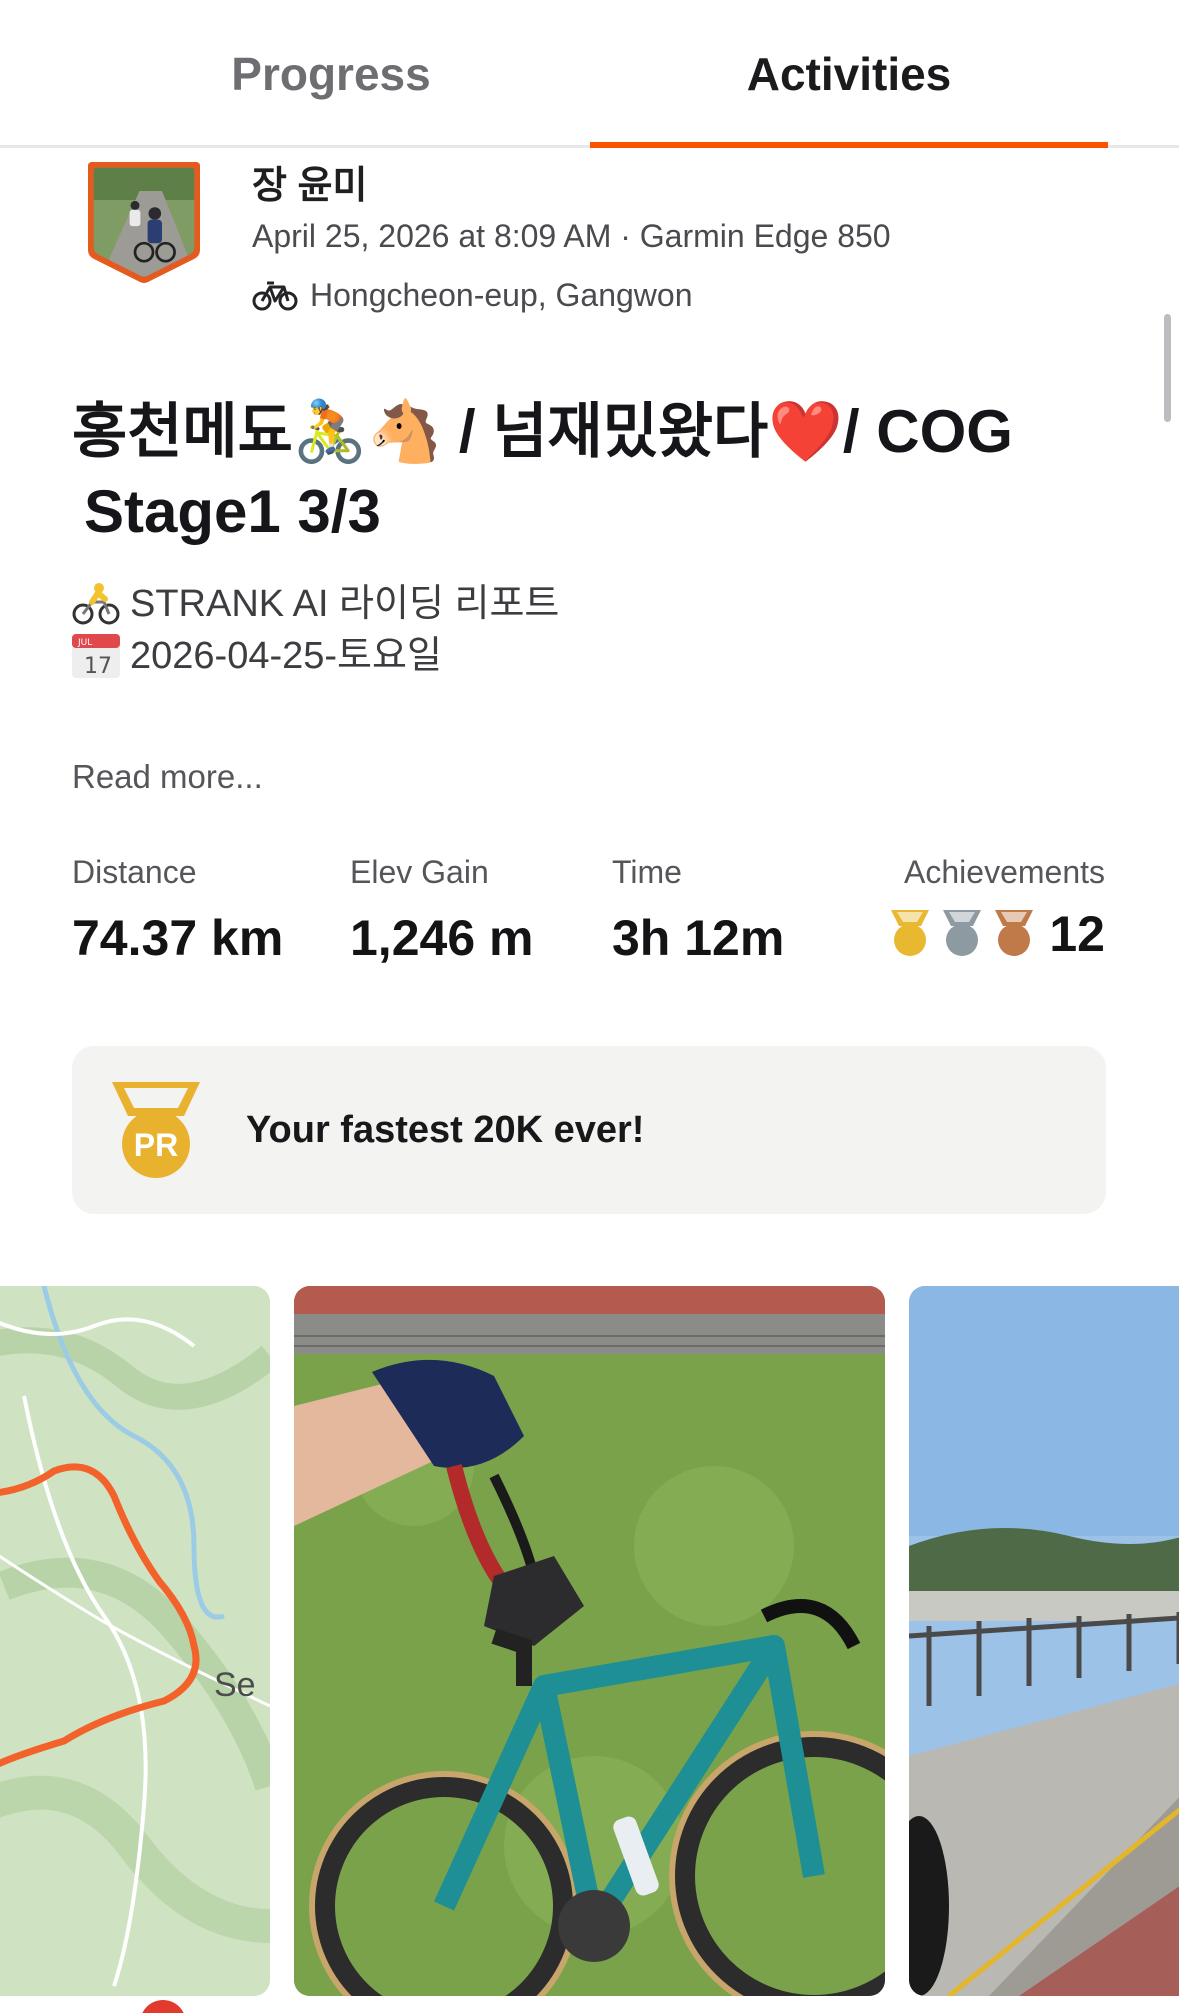  I want to click on description-text-2: 2026-04-25-토요일, so click(286, 656).